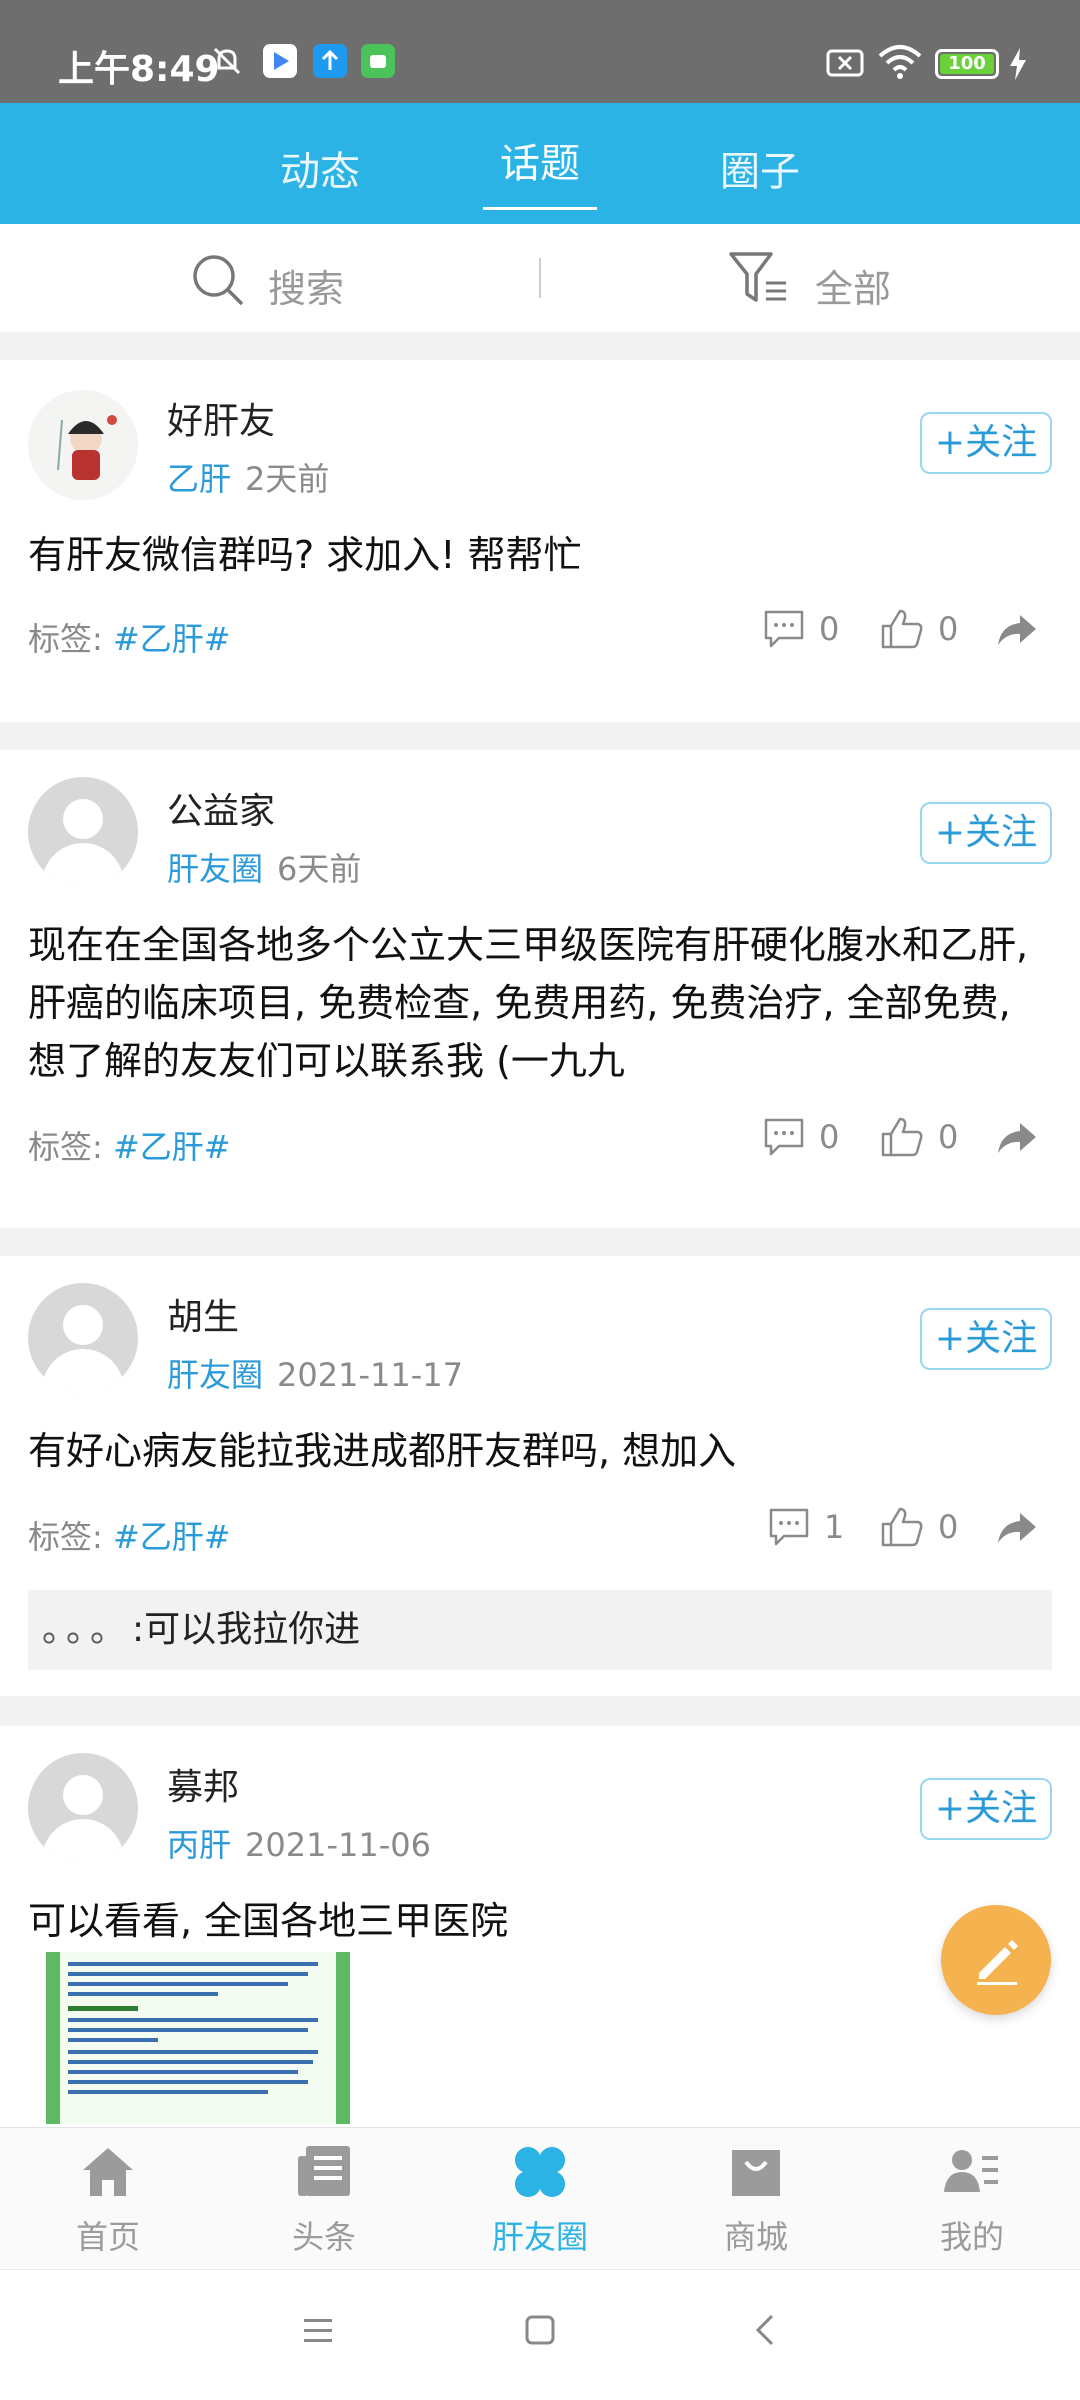  I want to click on battery-icon: 100, so click(967, 64).